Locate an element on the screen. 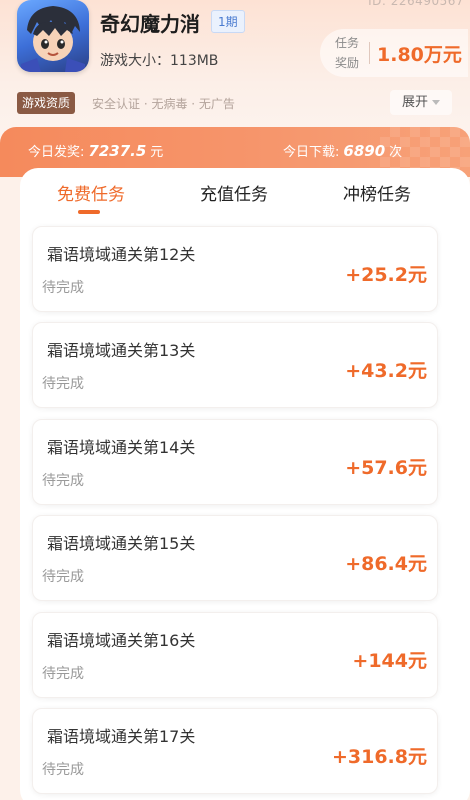 This screenshot has height=800, width=470. game-size: 游戏大小：113MB is located at coordinates (159, 61).